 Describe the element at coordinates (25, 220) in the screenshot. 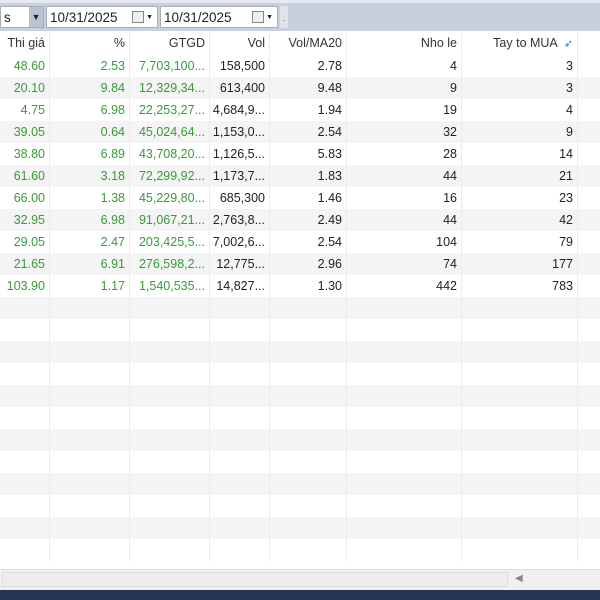

I see `cell-price: 32.95` at that location.